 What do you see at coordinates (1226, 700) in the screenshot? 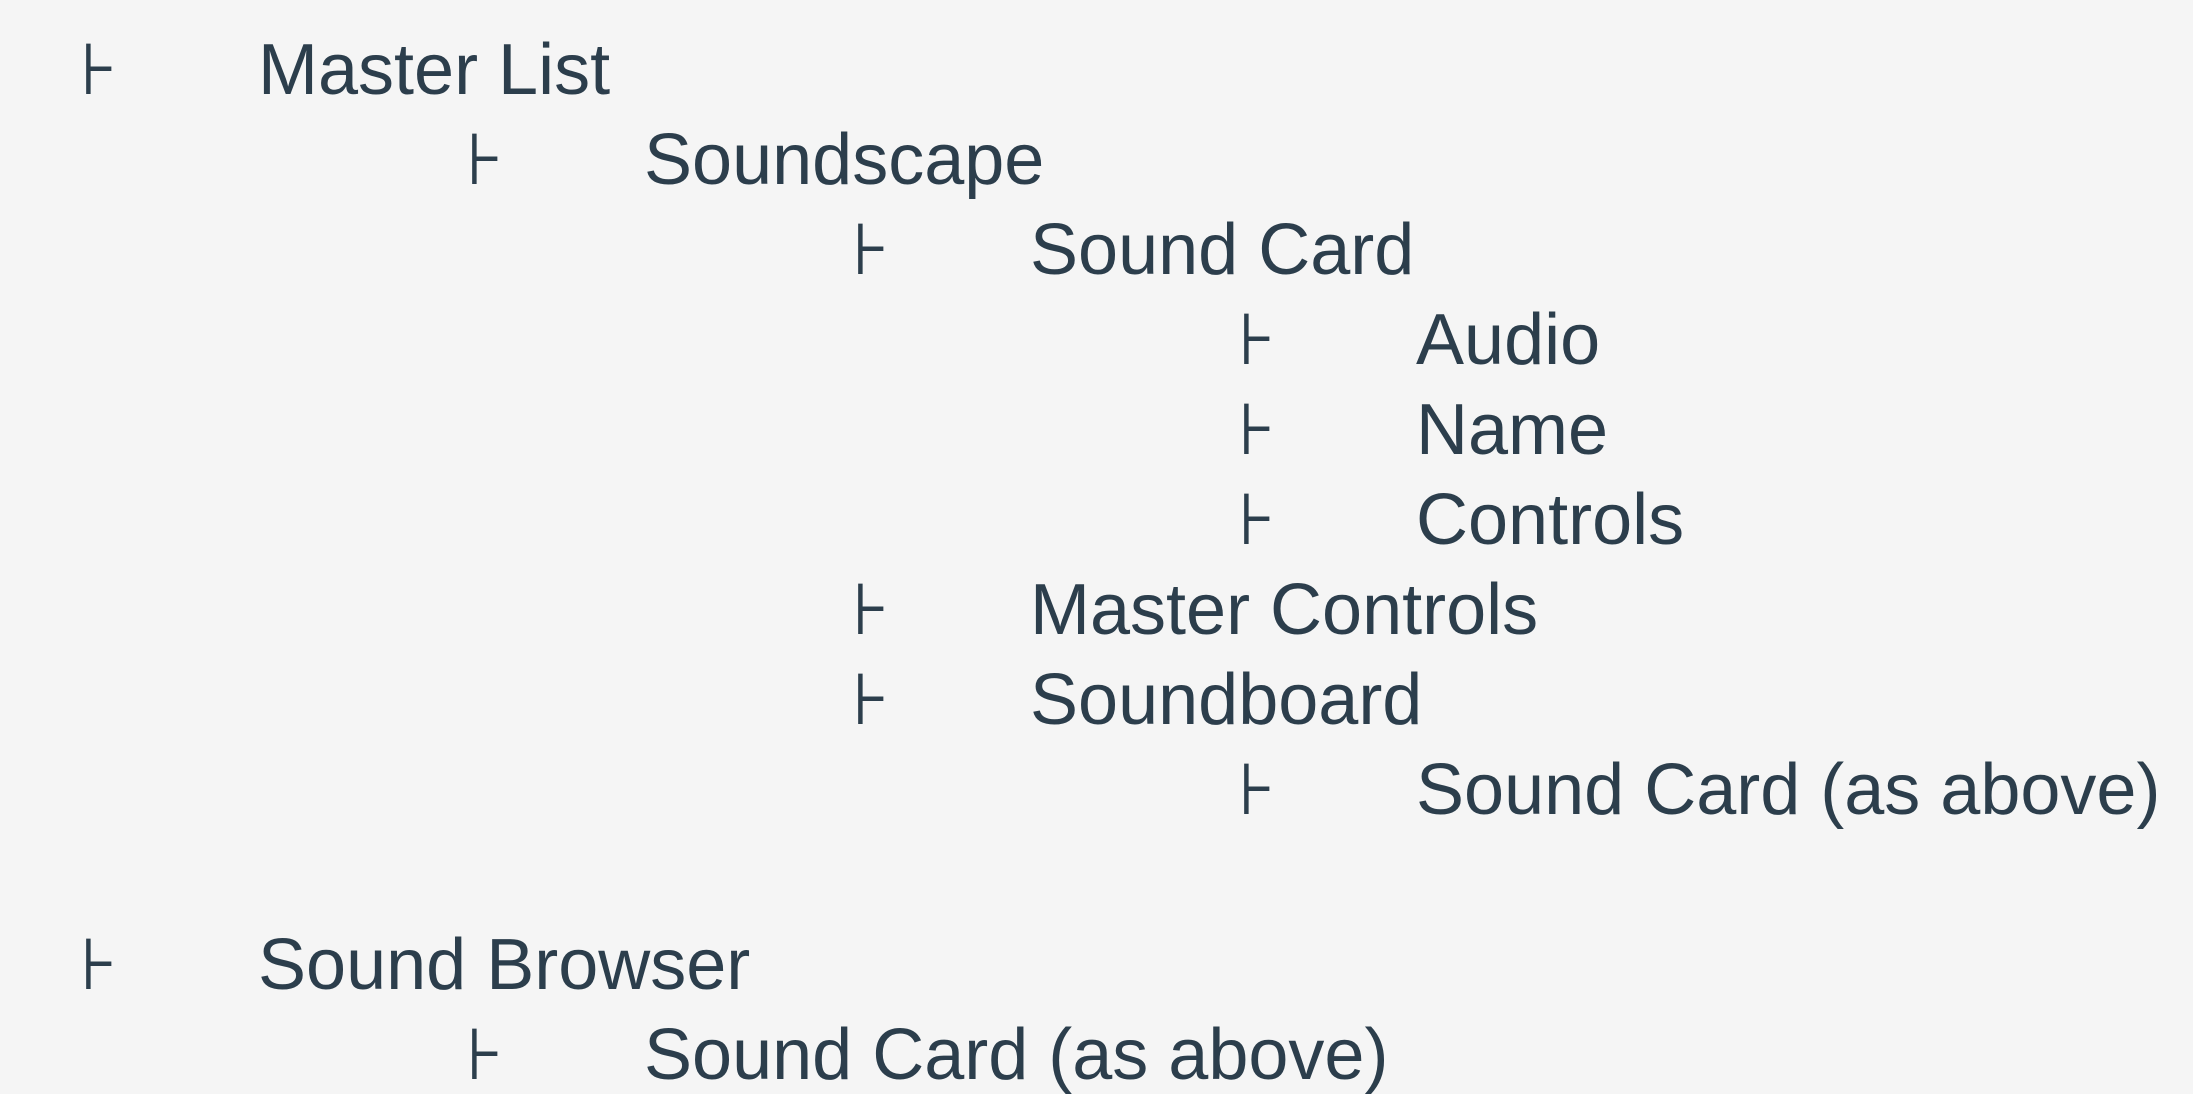
I see `tree-item-label: Soundboard` at bounding box center [1226, 700].